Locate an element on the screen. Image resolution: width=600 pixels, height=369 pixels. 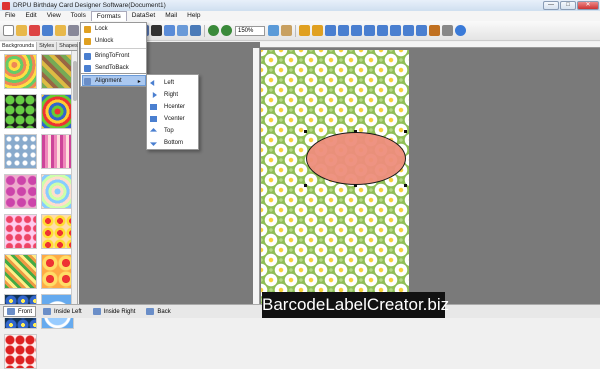
submenu-label: Left is located at coordinates (169, 83).